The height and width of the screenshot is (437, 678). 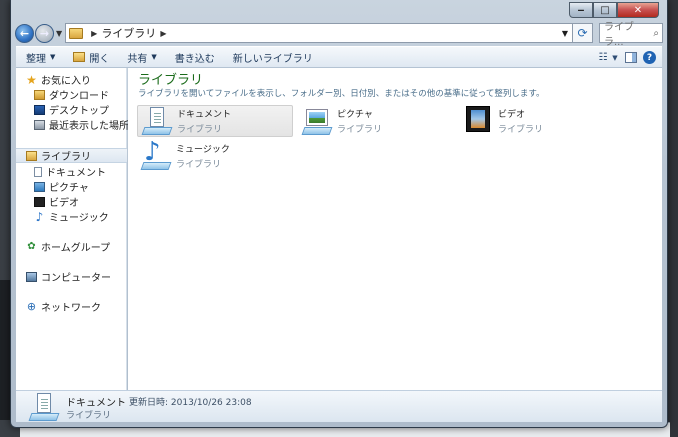 What do you see at coordinates (190, 403) in the screenshot?
I see `details-modified: 更新日時: 2013/10/26 23:08` at bounding box center [190, 403].